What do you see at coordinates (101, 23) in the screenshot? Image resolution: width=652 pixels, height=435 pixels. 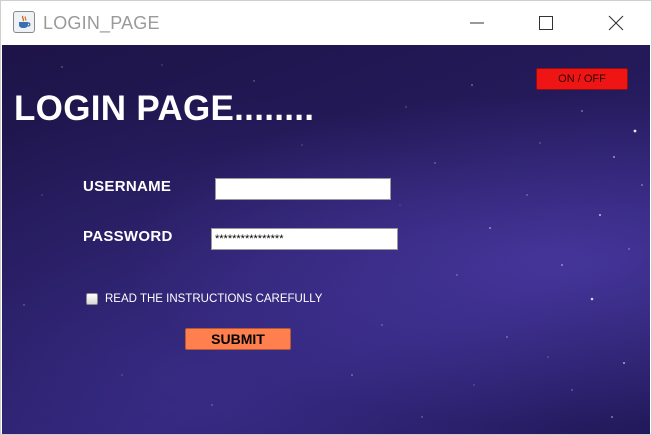 I see `window-title: LOGIN_PAGE` at bounding box center [101, 23].